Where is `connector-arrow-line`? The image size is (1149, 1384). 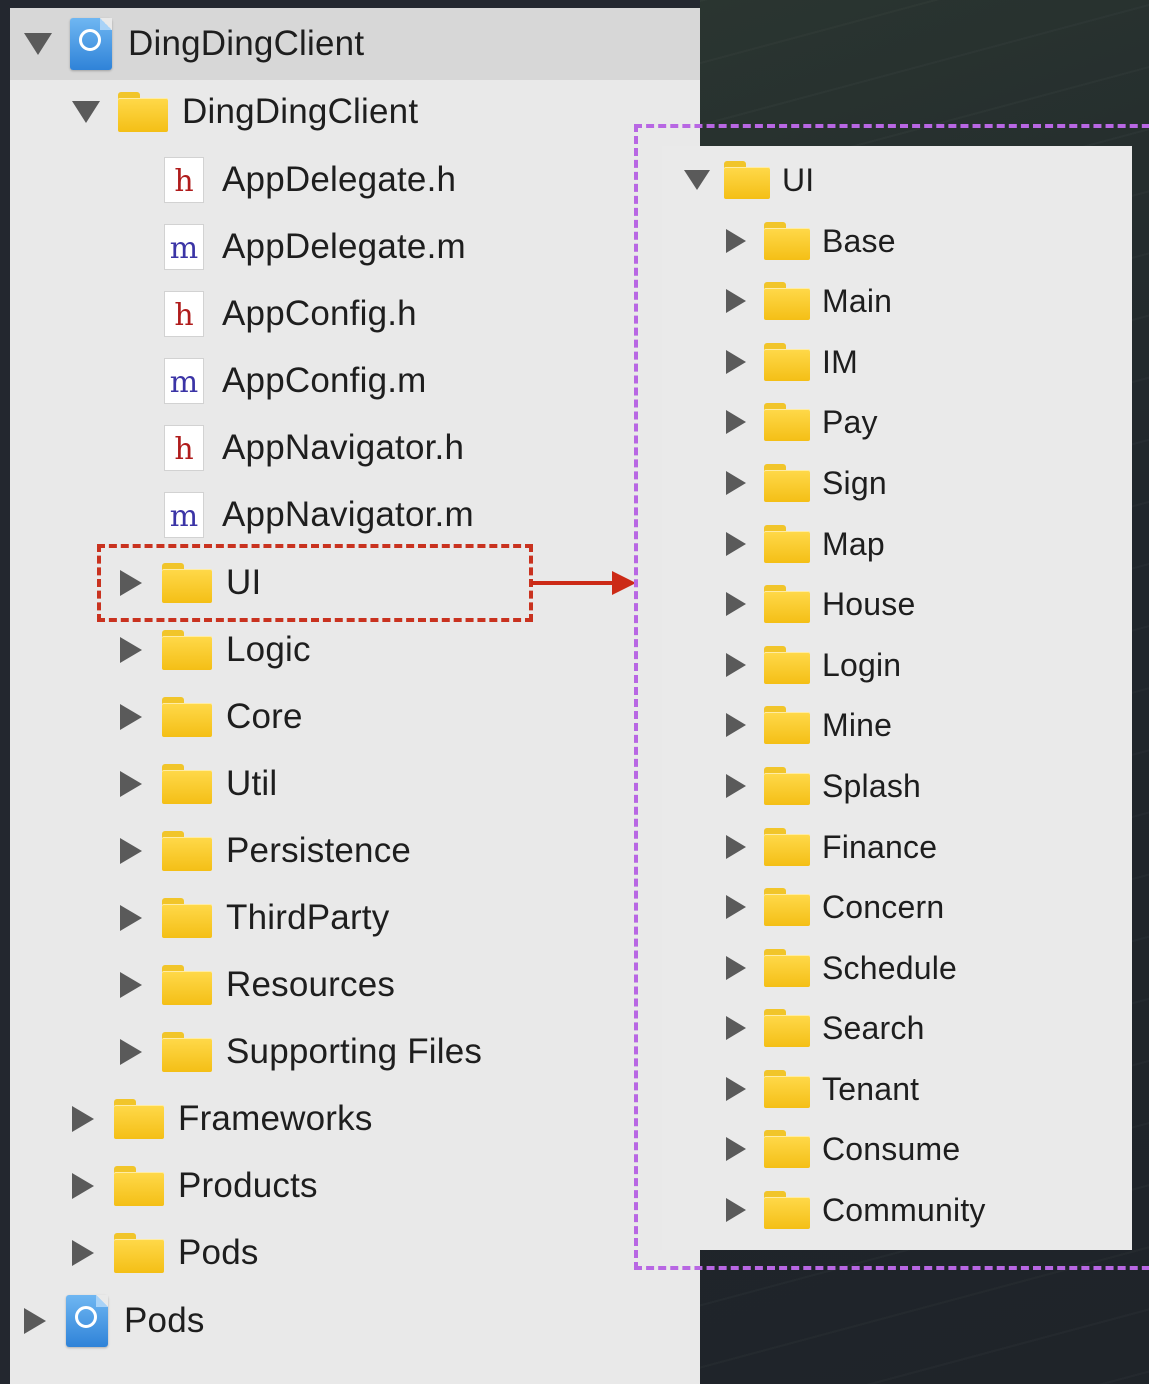 connector-arrow-line is located at coordinates (573, 583).